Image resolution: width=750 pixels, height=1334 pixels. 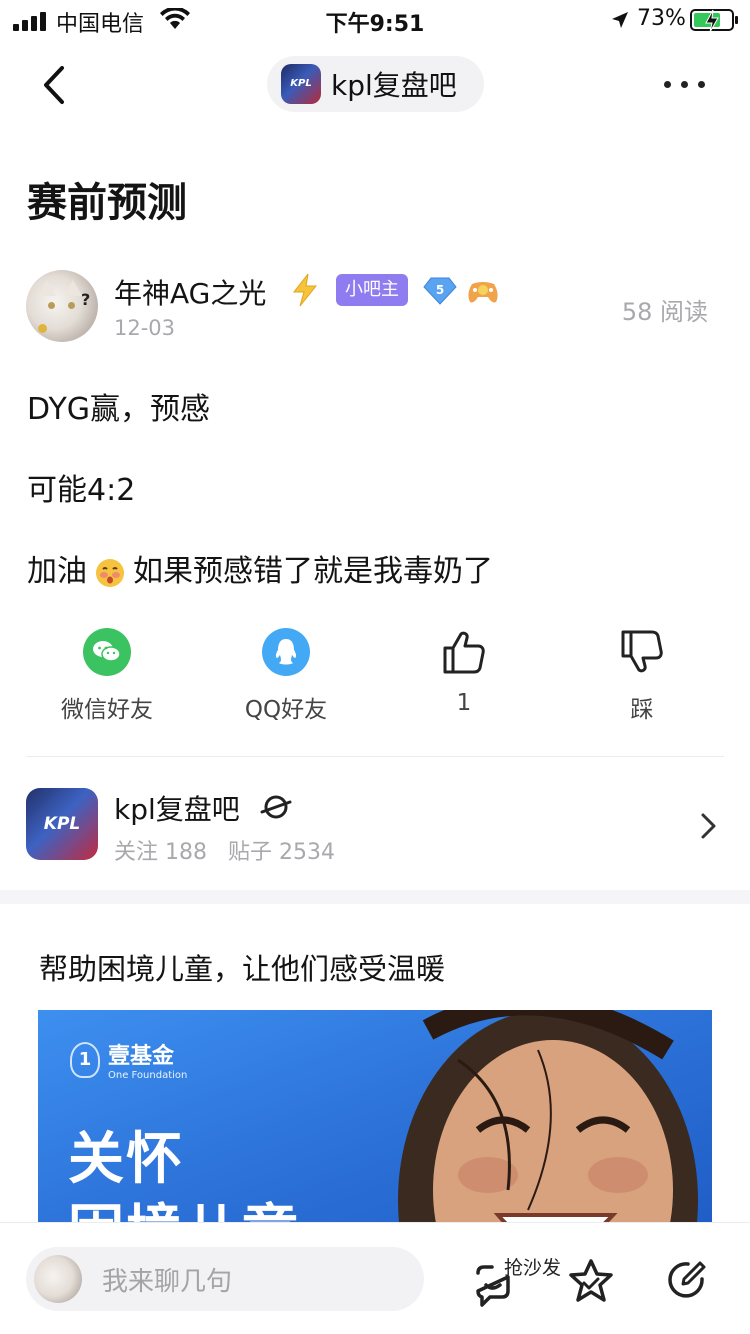 What do you see at coordinates (62, 306) in the screenshot?
I see `author-avatar: ?` at bounding box center [62, 306].